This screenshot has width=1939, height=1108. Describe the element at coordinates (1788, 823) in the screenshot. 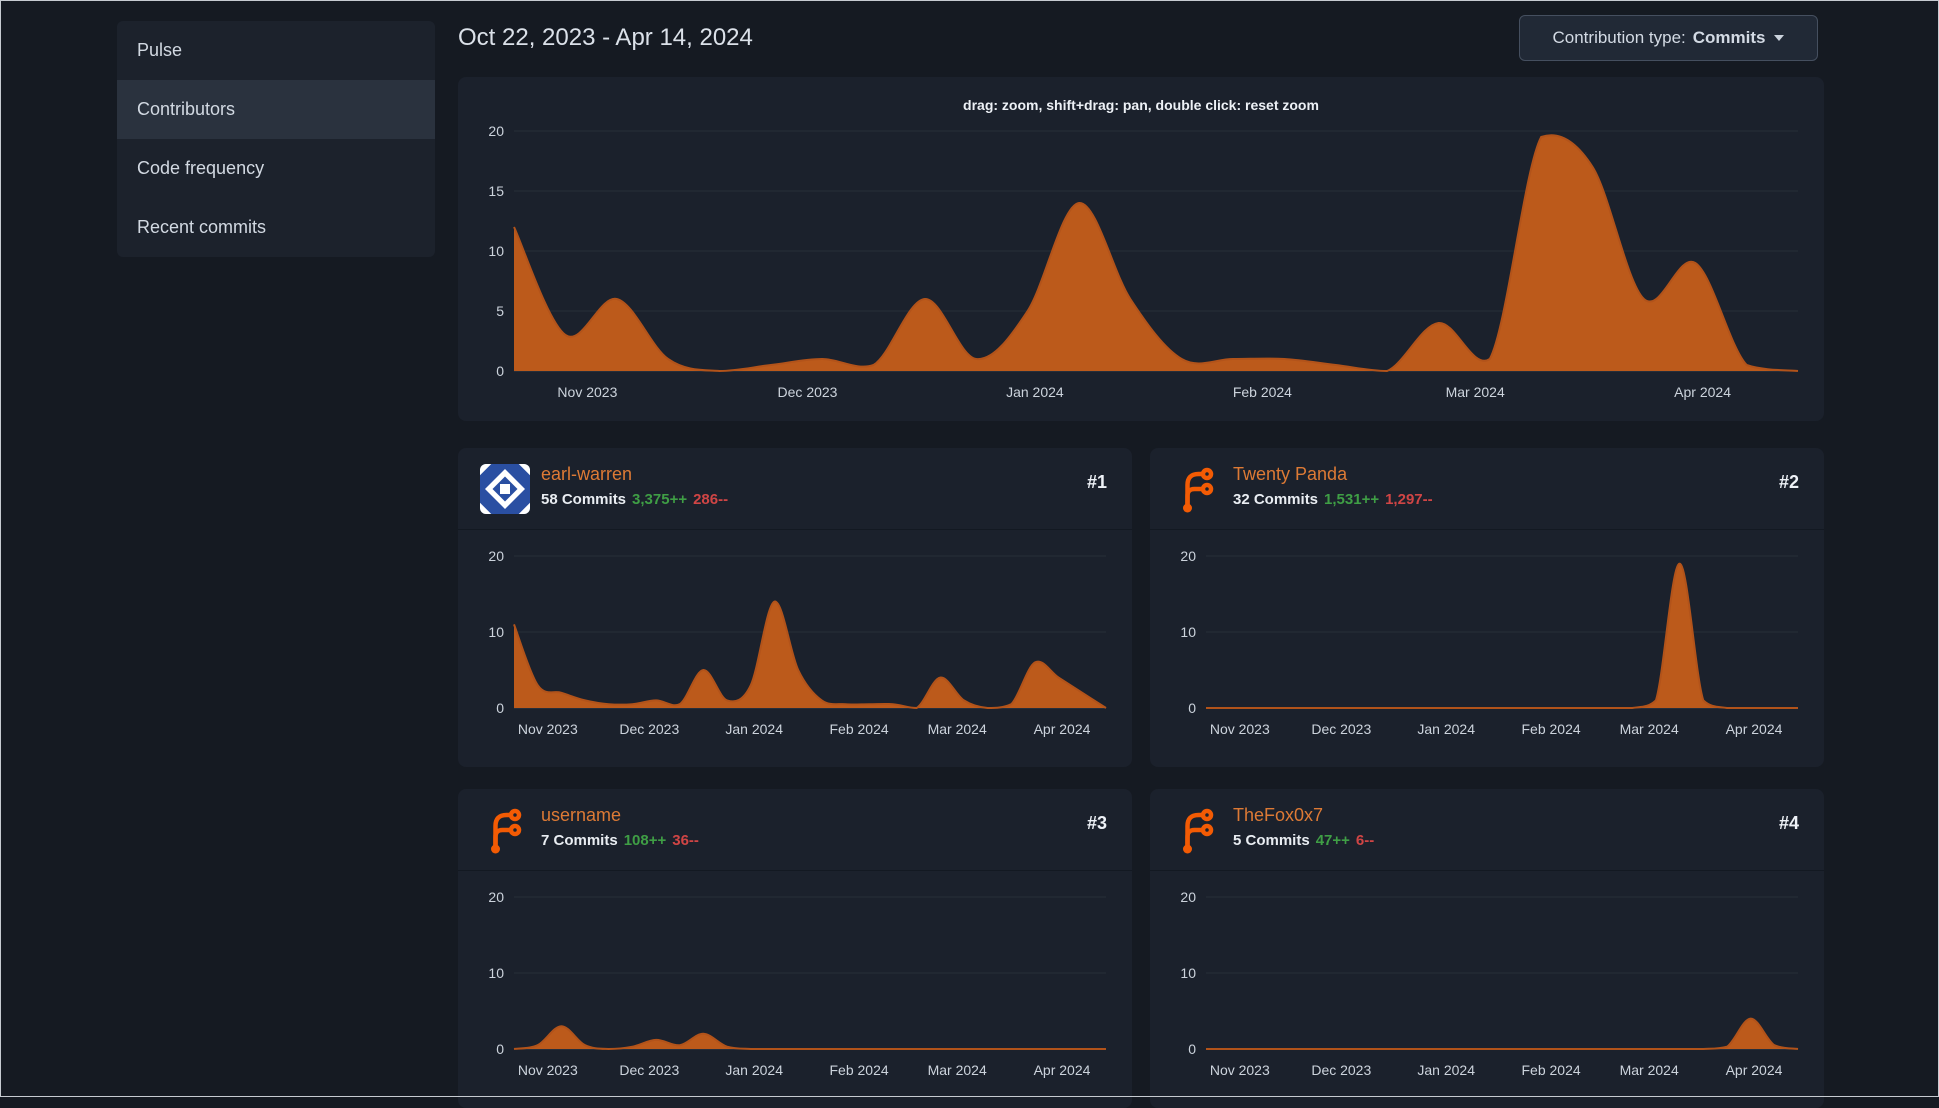

I see `contributor-rank: #4` at that location.